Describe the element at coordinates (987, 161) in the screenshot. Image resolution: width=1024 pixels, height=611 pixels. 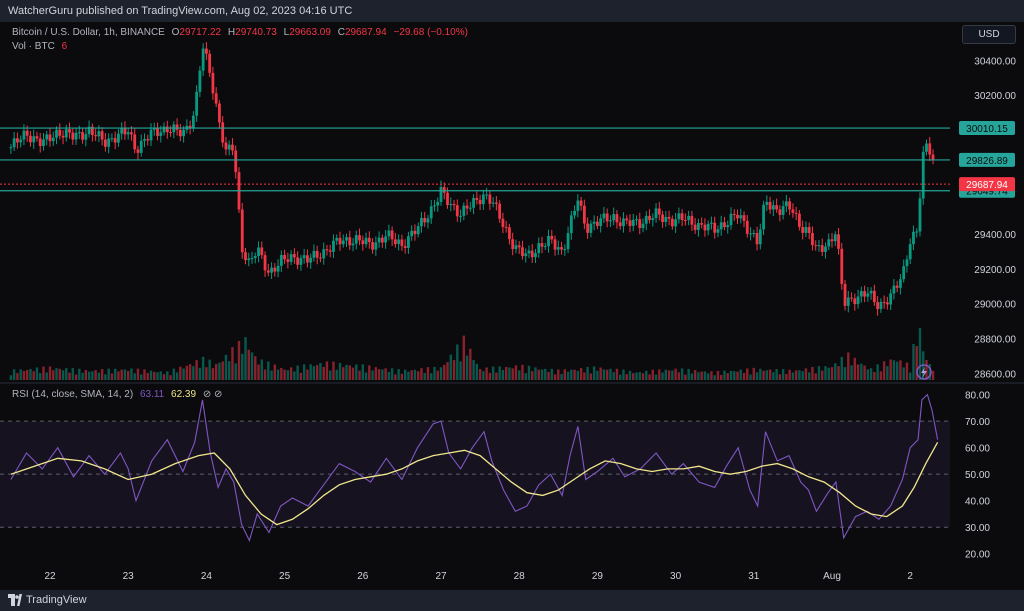
I see `level-tag-label: 29826.89` at that location.